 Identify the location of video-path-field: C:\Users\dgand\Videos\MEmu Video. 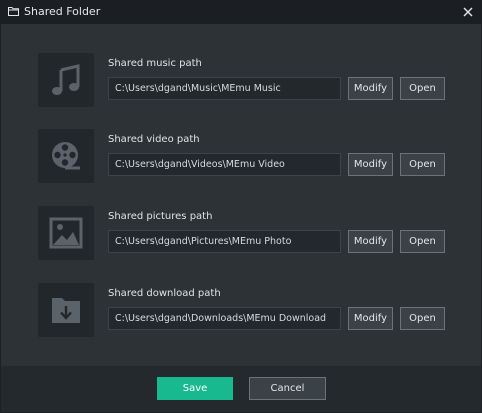
(224, 164).